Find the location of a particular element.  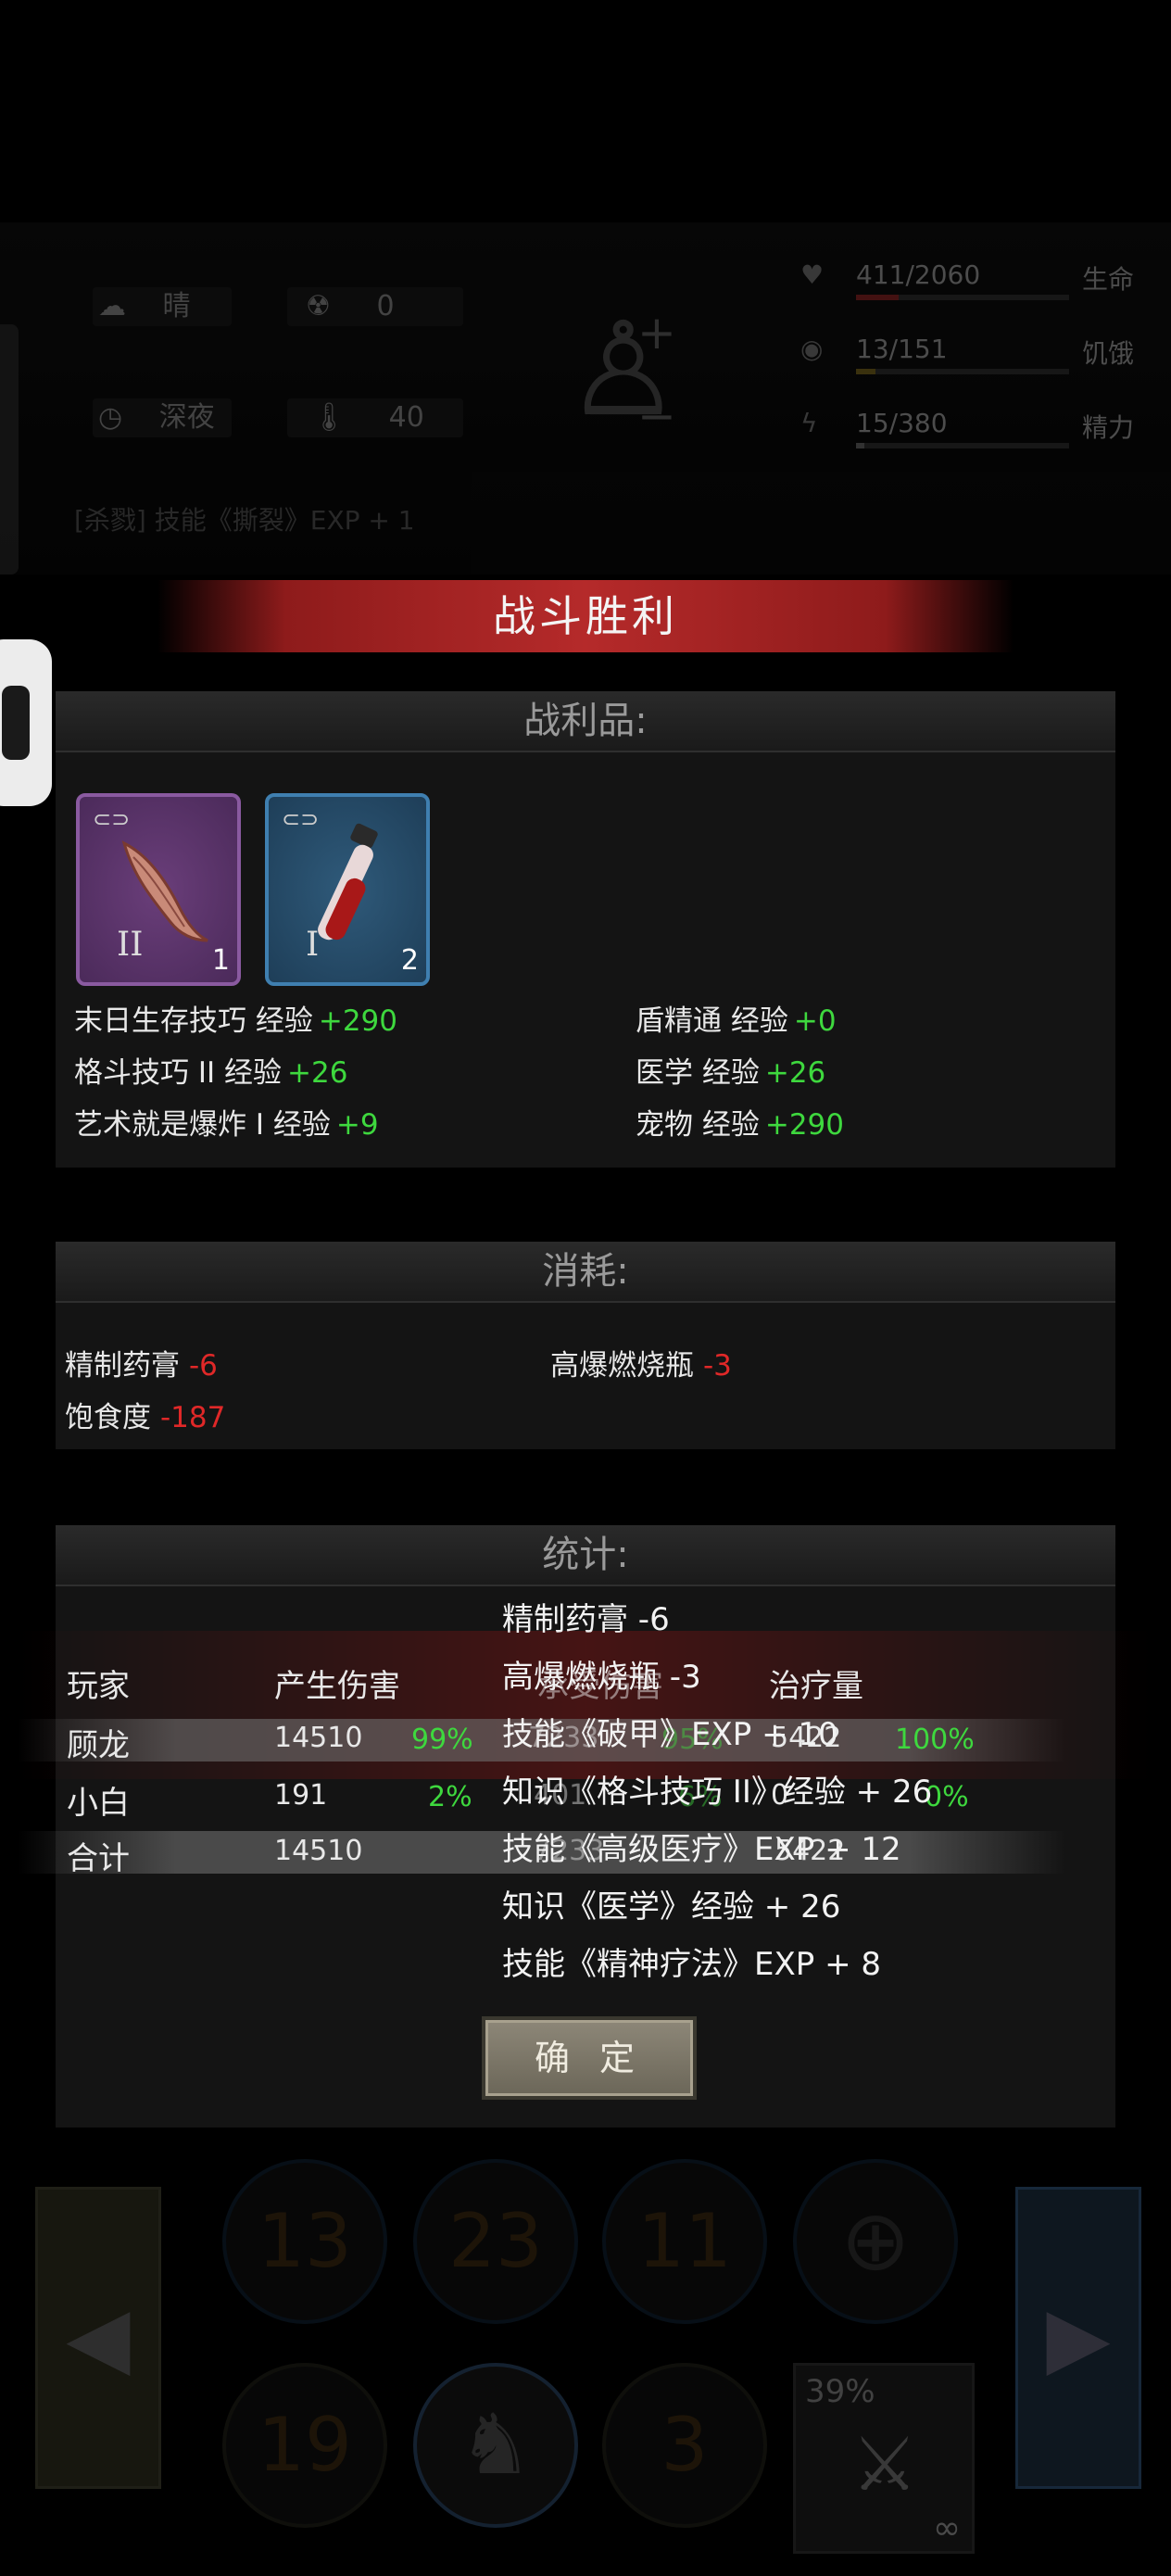

xp-entry: 艺术就是爆炸 I 经验 +9 is located at coordinates (227, 1125).